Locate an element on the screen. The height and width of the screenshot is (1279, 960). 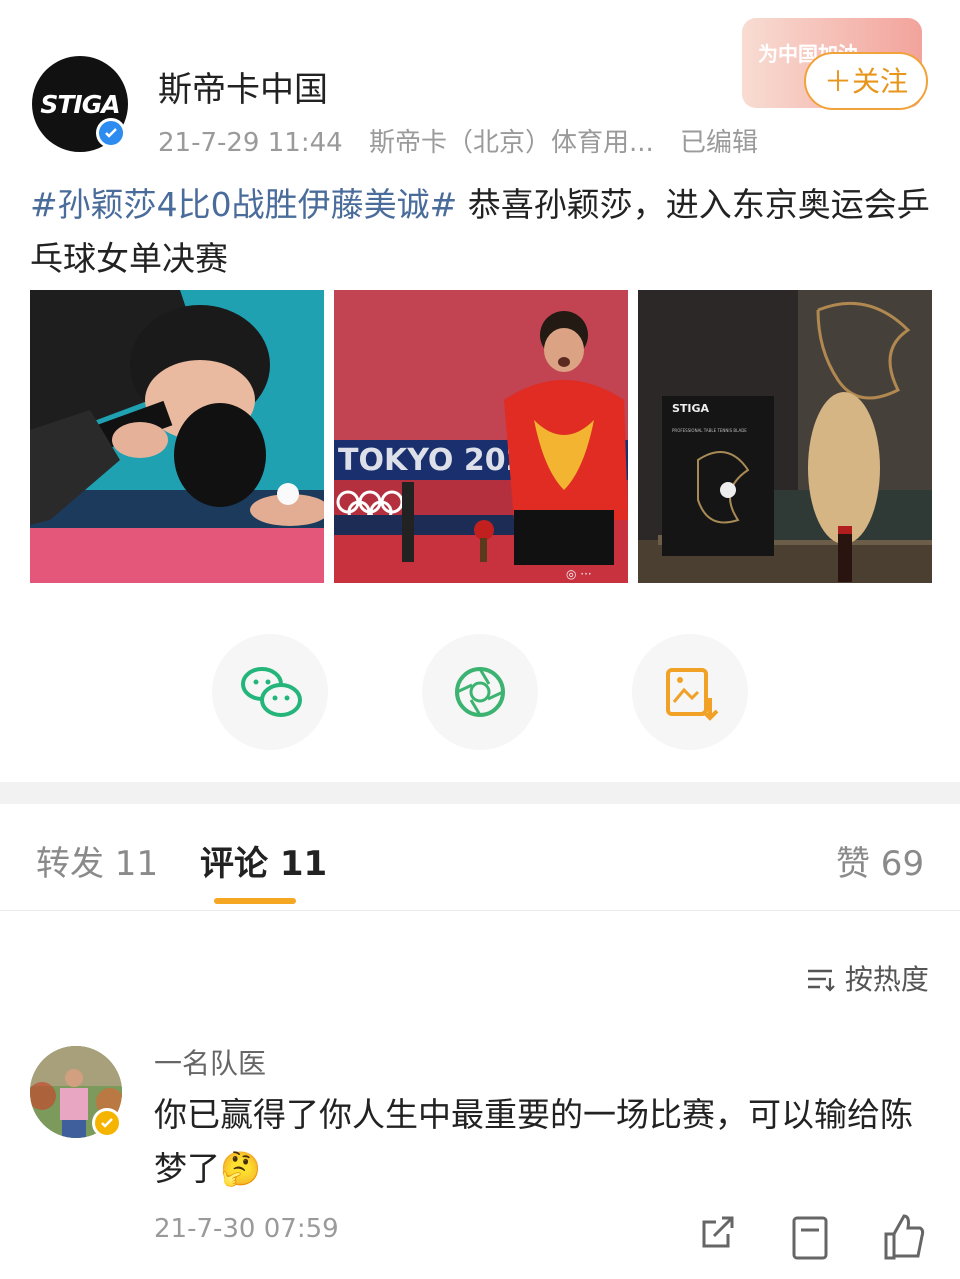
tab-comments: 评论 11 is located at coordinates (263, 860).